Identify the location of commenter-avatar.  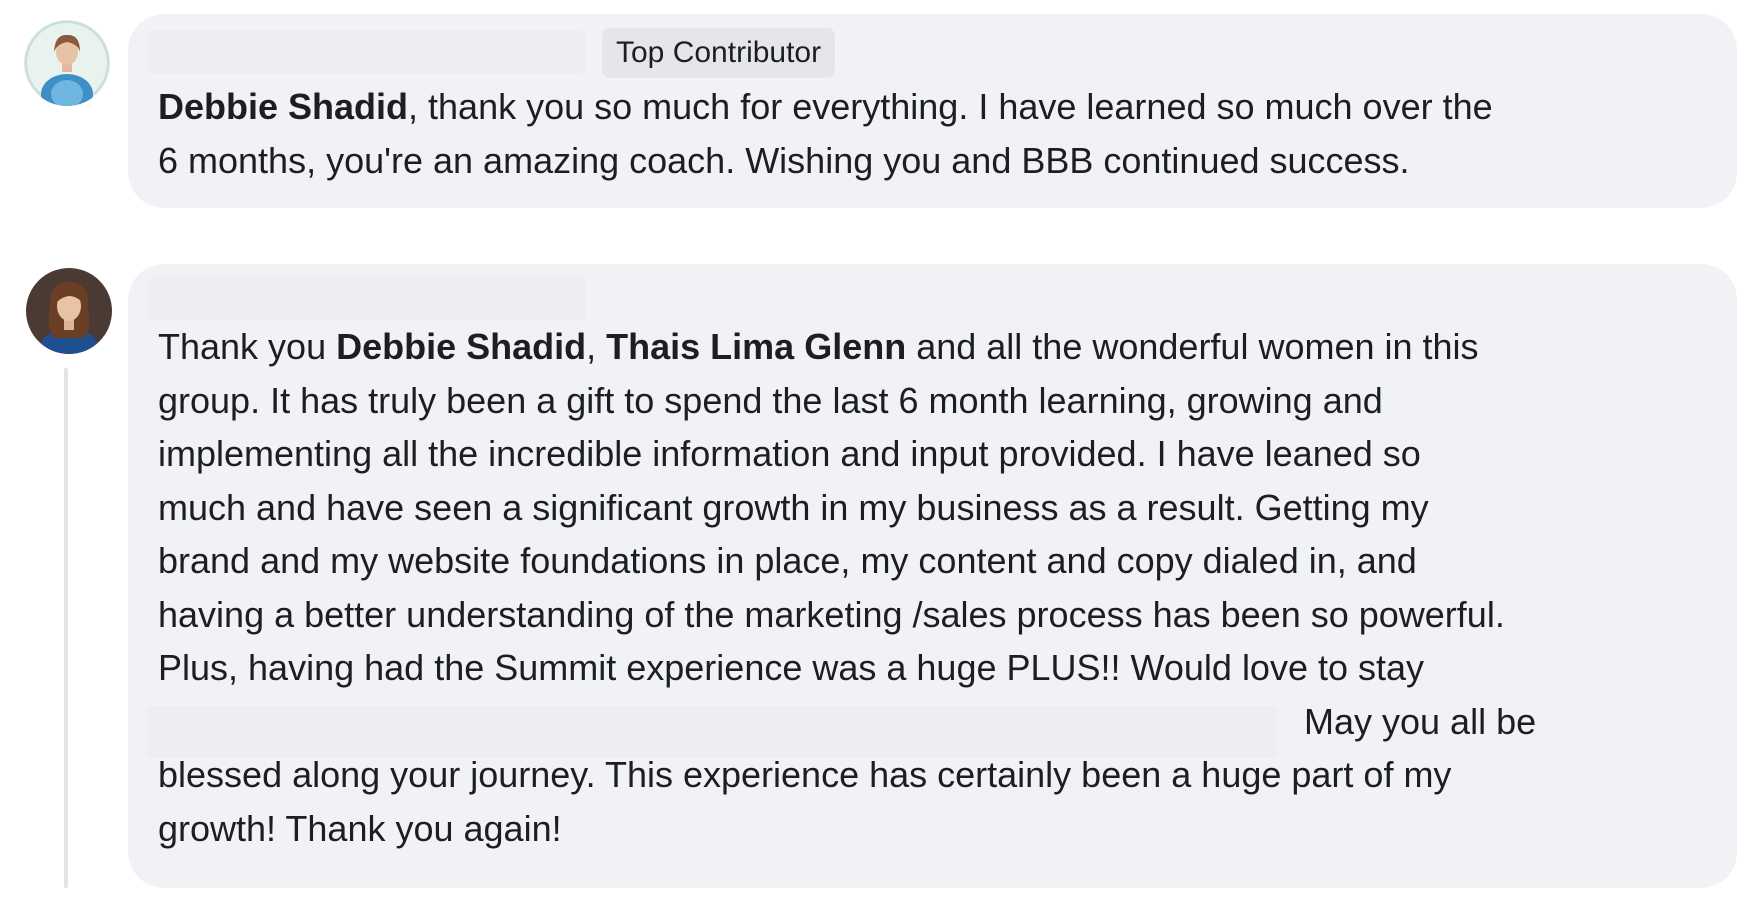
(67, 63).